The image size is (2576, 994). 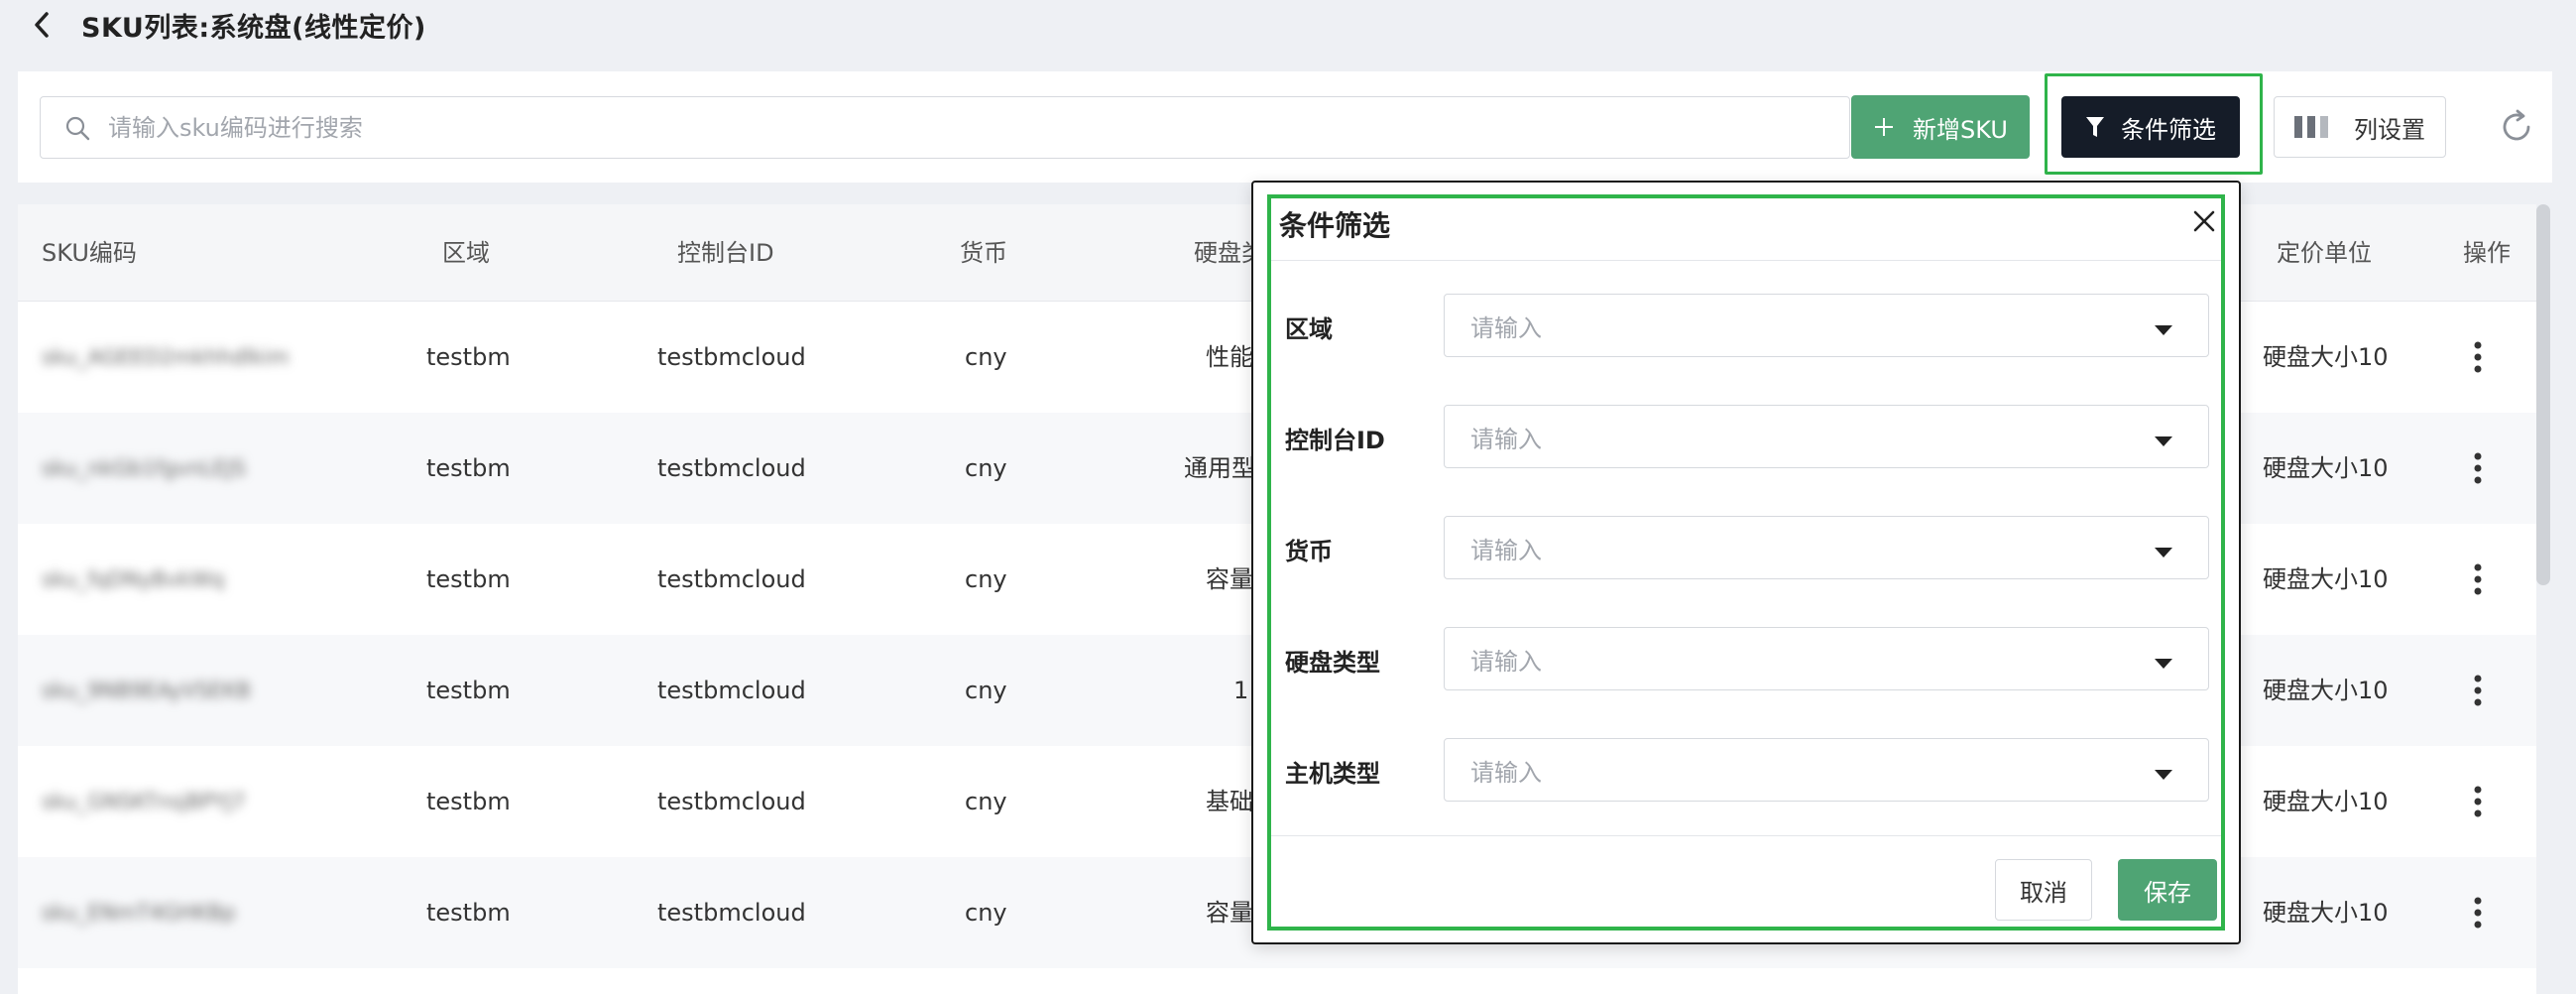 I want to click on search-box, so click(x=945, y=127).